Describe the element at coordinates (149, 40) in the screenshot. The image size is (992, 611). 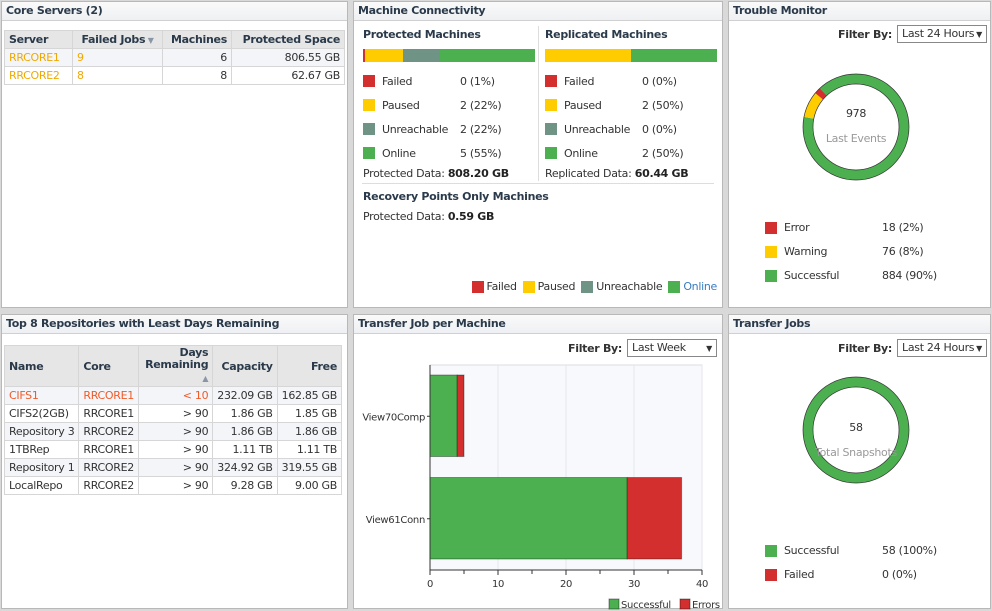
I see `sort-desc-icon: ▼` at that location.